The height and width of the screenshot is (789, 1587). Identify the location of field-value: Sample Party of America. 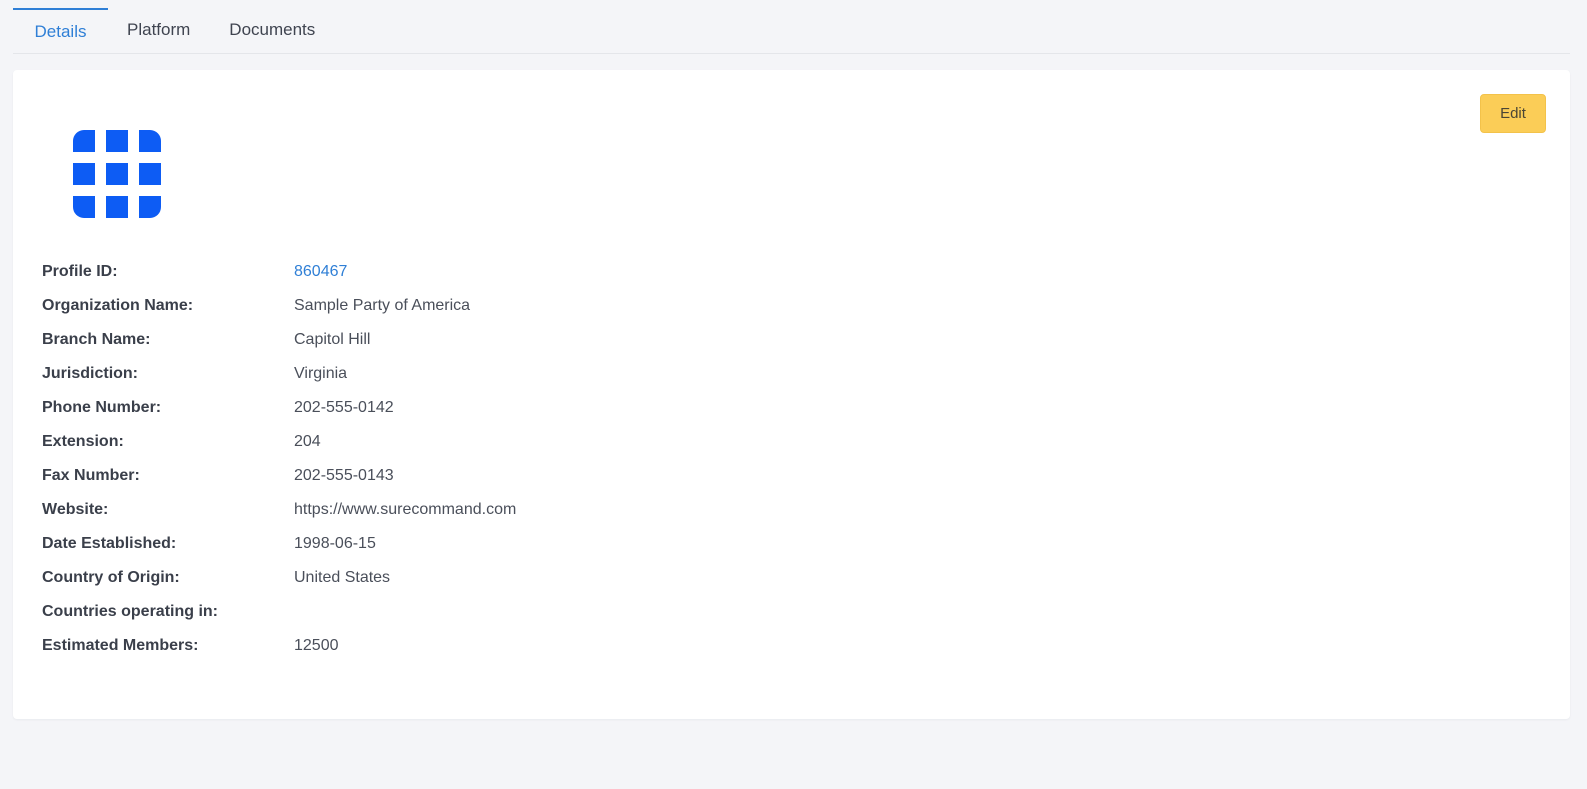
(382, 305).